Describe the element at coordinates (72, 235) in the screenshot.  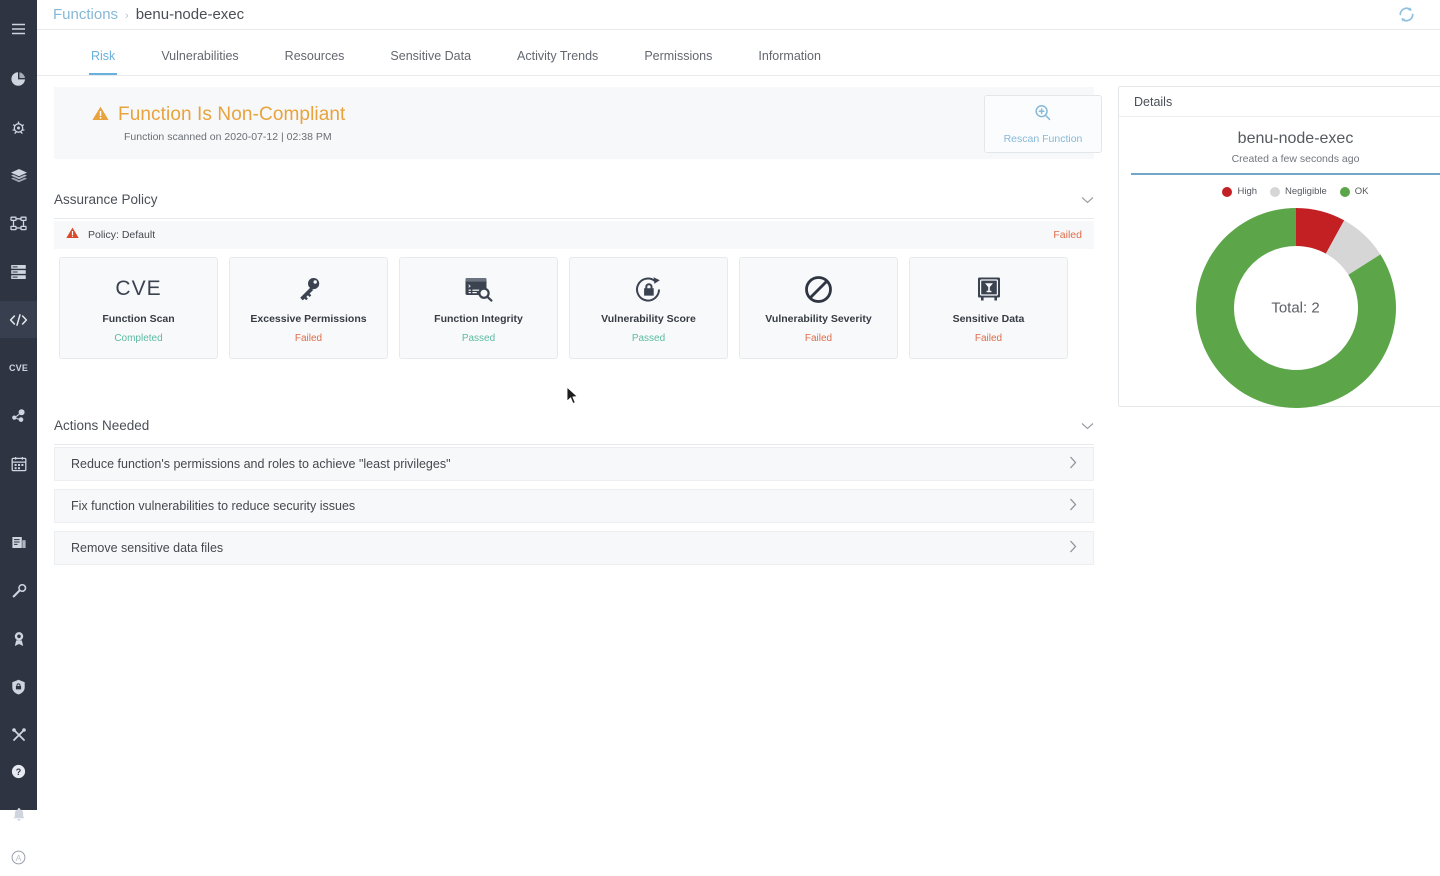
I see `alert-triangle-icon` at that location.